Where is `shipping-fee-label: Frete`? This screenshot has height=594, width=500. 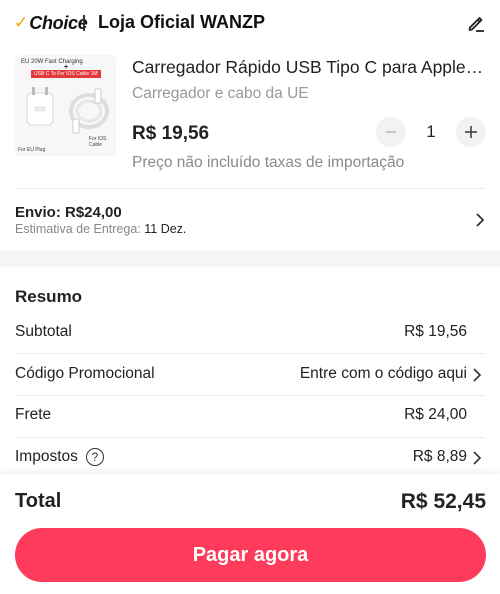
shipping-fee-label: Frete is located at coordinates (33, 414).